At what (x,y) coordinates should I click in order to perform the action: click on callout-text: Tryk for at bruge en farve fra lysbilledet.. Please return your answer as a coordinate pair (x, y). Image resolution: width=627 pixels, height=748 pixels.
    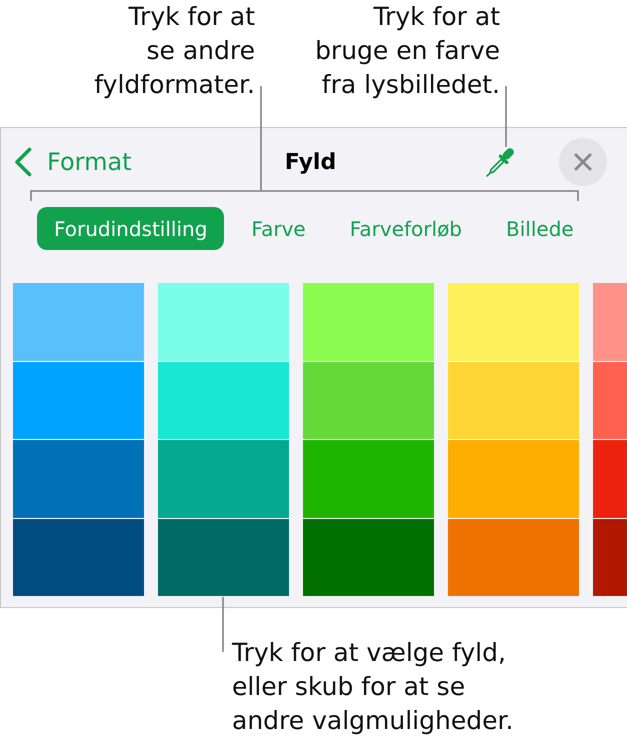
    Looking at the image, I should click on (407, 51).